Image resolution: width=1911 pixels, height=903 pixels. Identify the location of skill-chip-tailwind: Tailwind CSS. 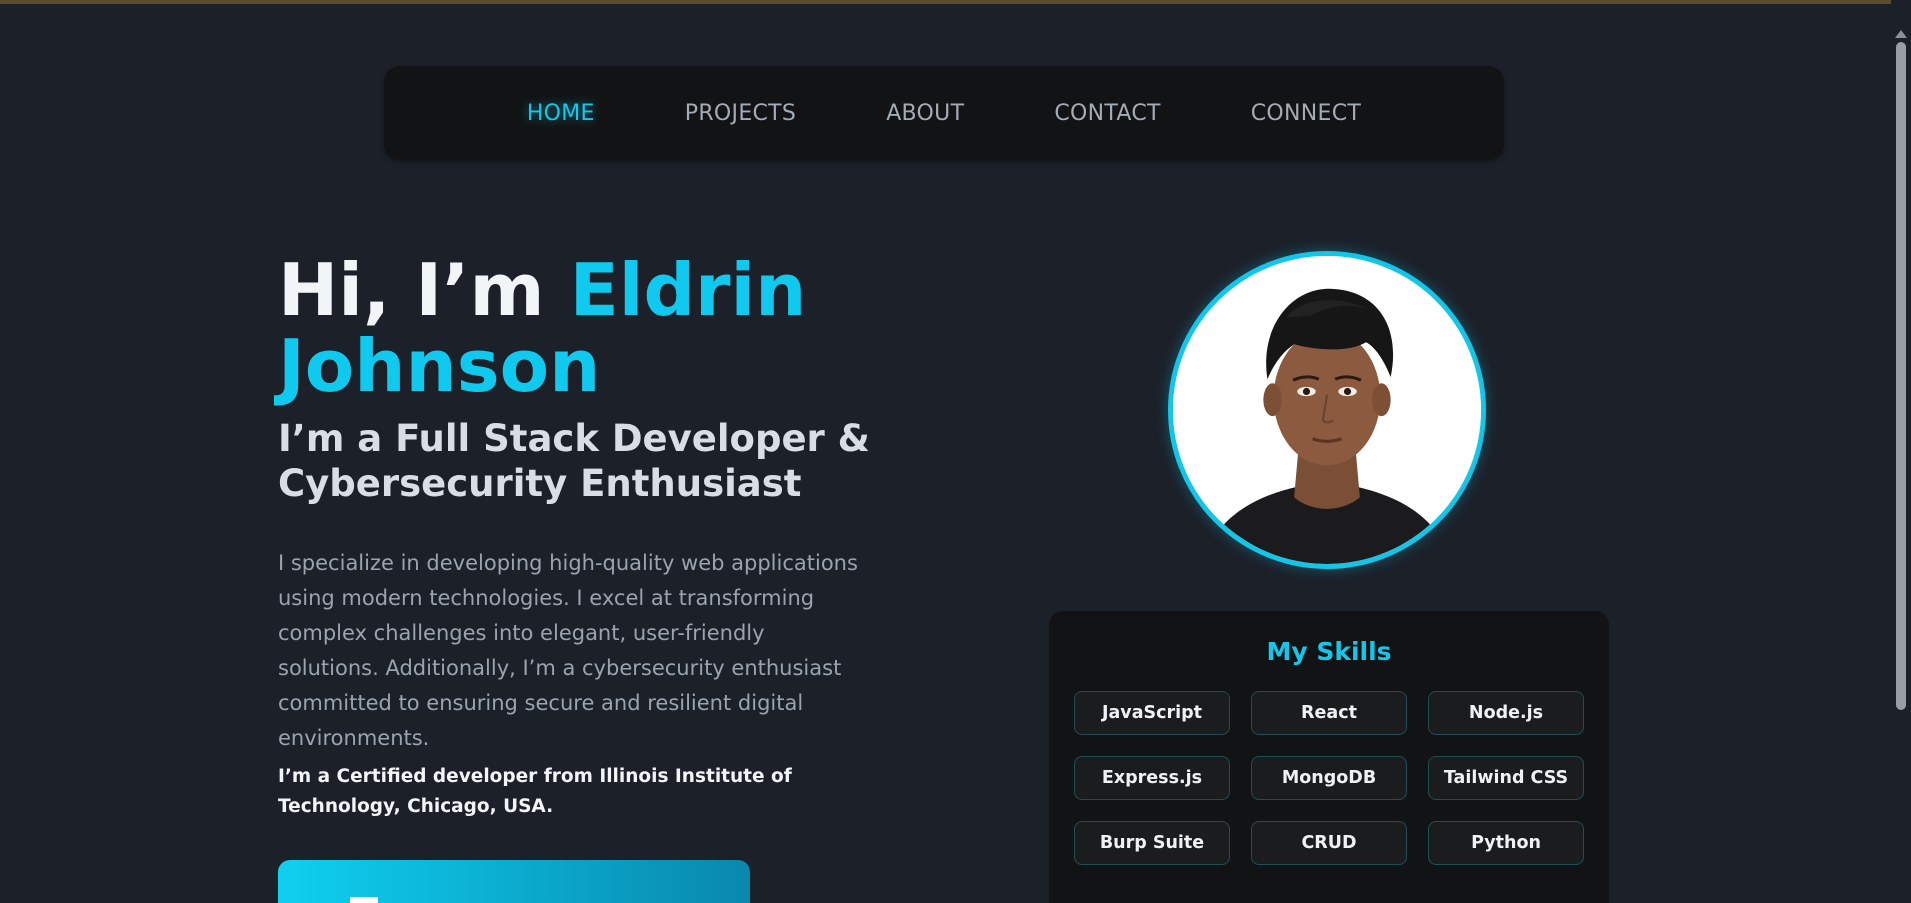
(1506, 778).